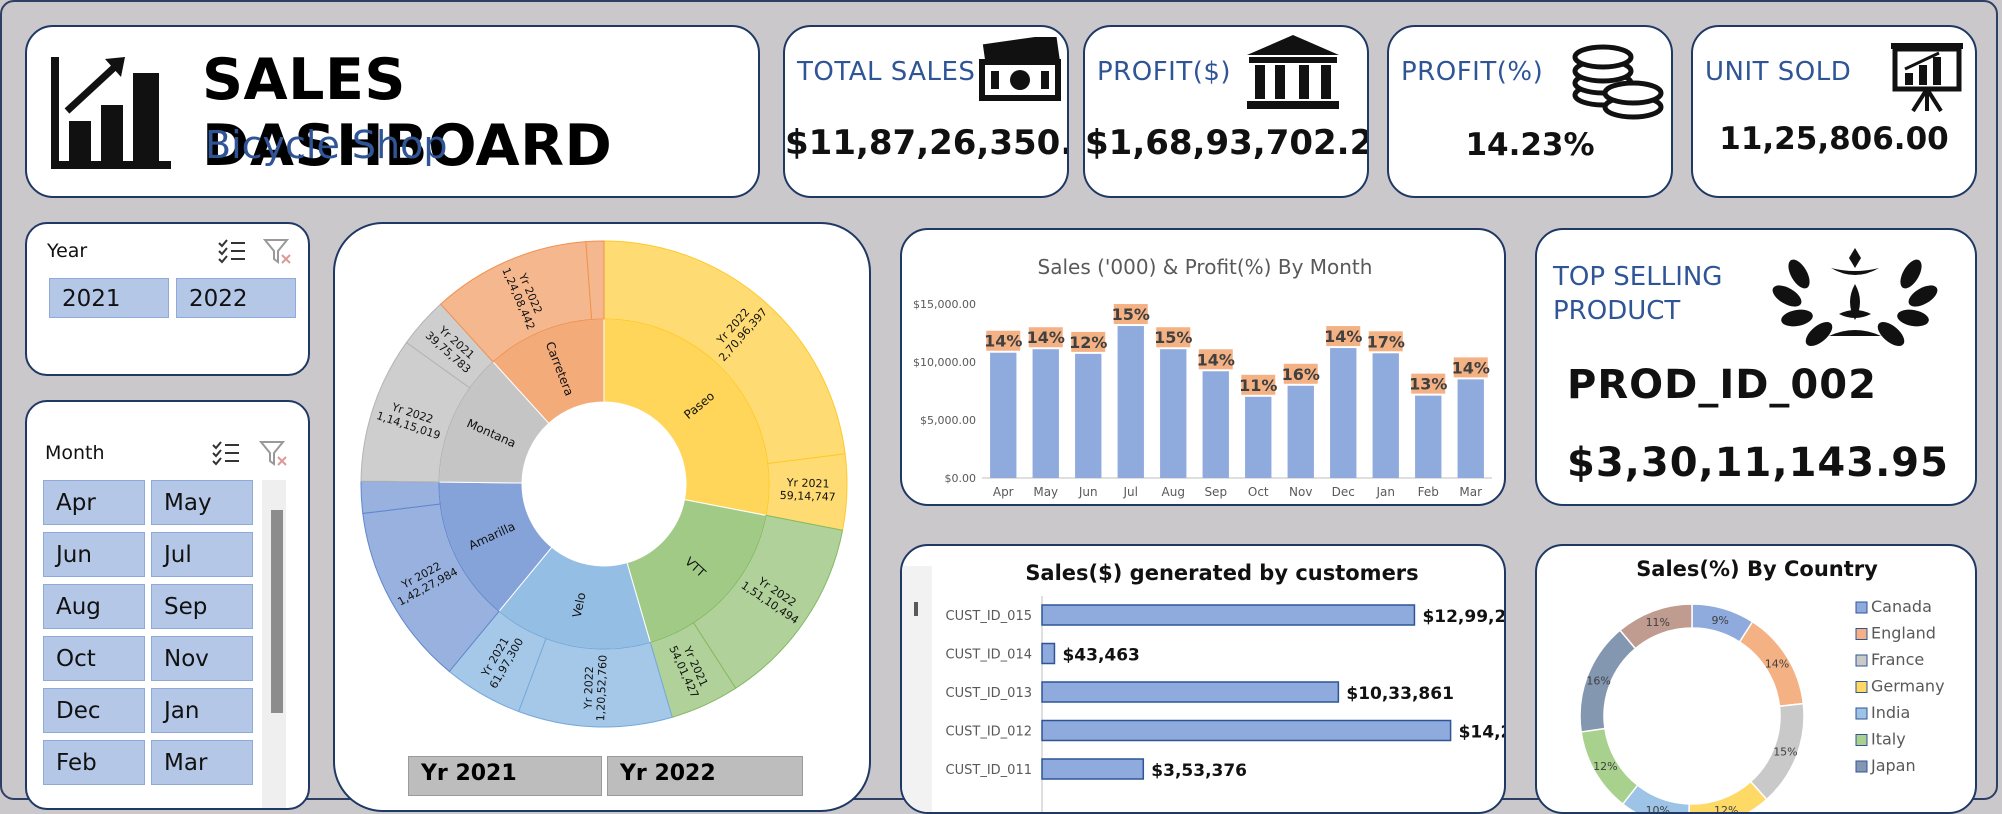  I want to click on year-2022-button: 2022, so click(236, 298).